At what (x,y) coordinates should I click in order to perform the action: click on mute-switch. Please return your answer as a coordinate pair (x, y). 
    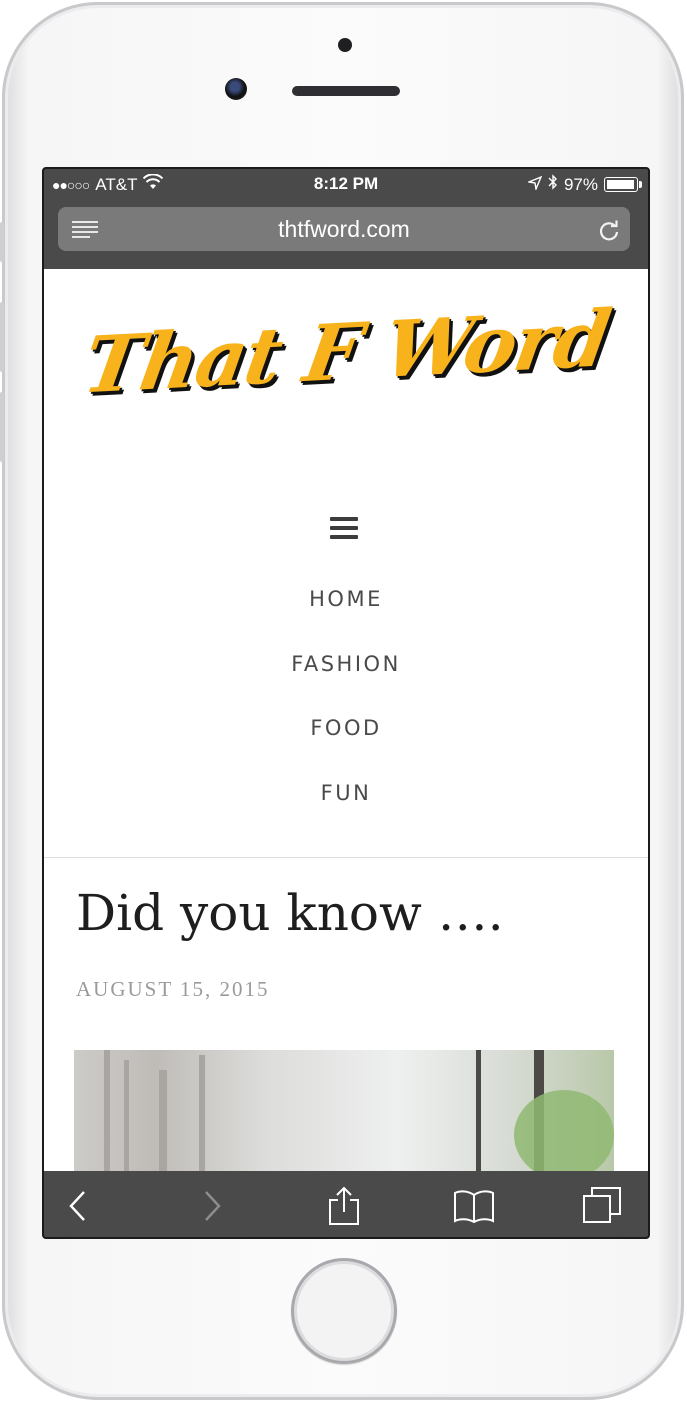
    Looking at the image, I should click on (2, 242).